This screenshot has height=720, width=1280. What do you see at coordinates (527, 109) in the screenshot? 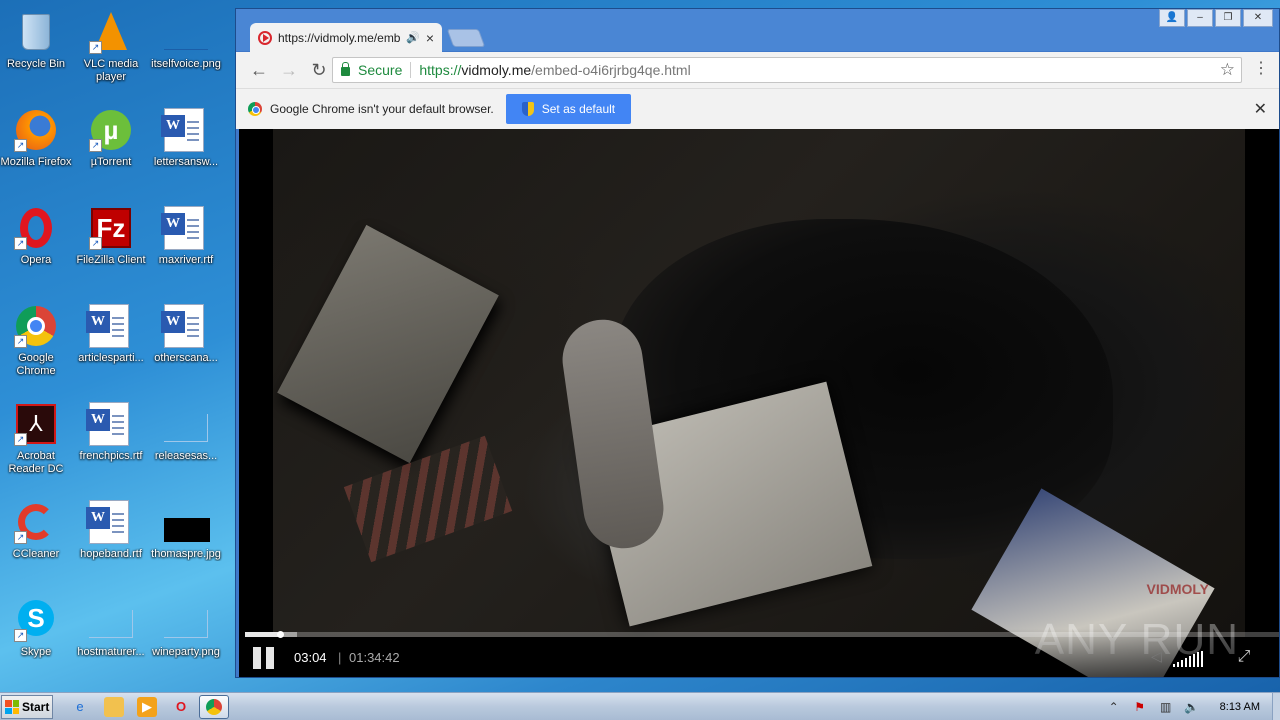
I see `uac-shield-icon` at bounding box center [527, 109].